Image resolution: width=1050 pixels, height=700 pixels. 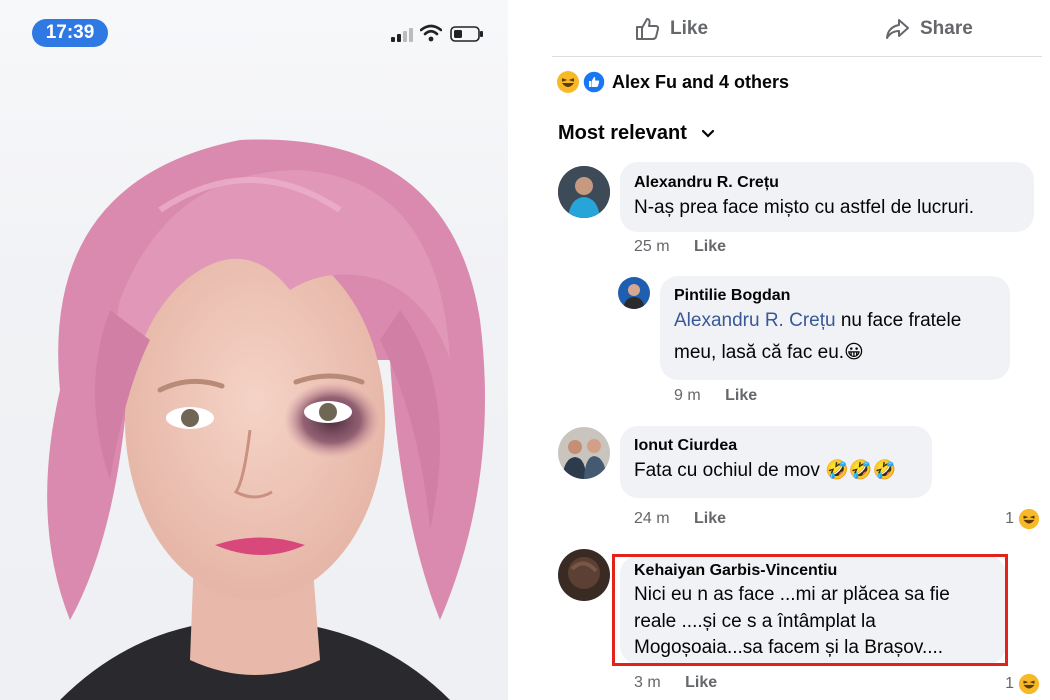 What do you see at coordinates (776, 446) in the screenshot?
I see `comment-author: Ionut Ciurdea` at bounding box center [776, 446].